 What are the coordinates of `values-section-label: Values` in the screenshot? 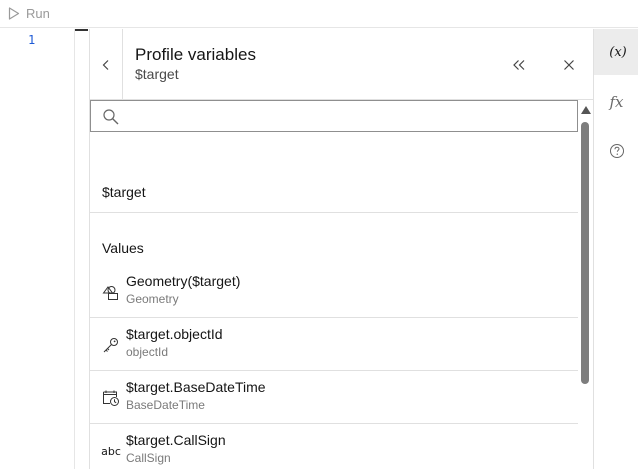 It's located at (123, 248).